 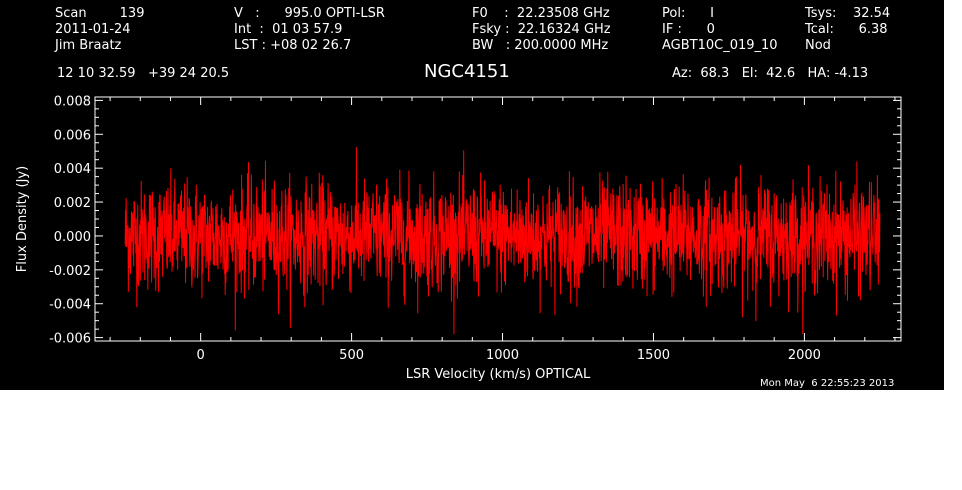 I want to click on x-axis-label: LSR Velocity (km/s) OPTICAL, so click(x=498, y=374).